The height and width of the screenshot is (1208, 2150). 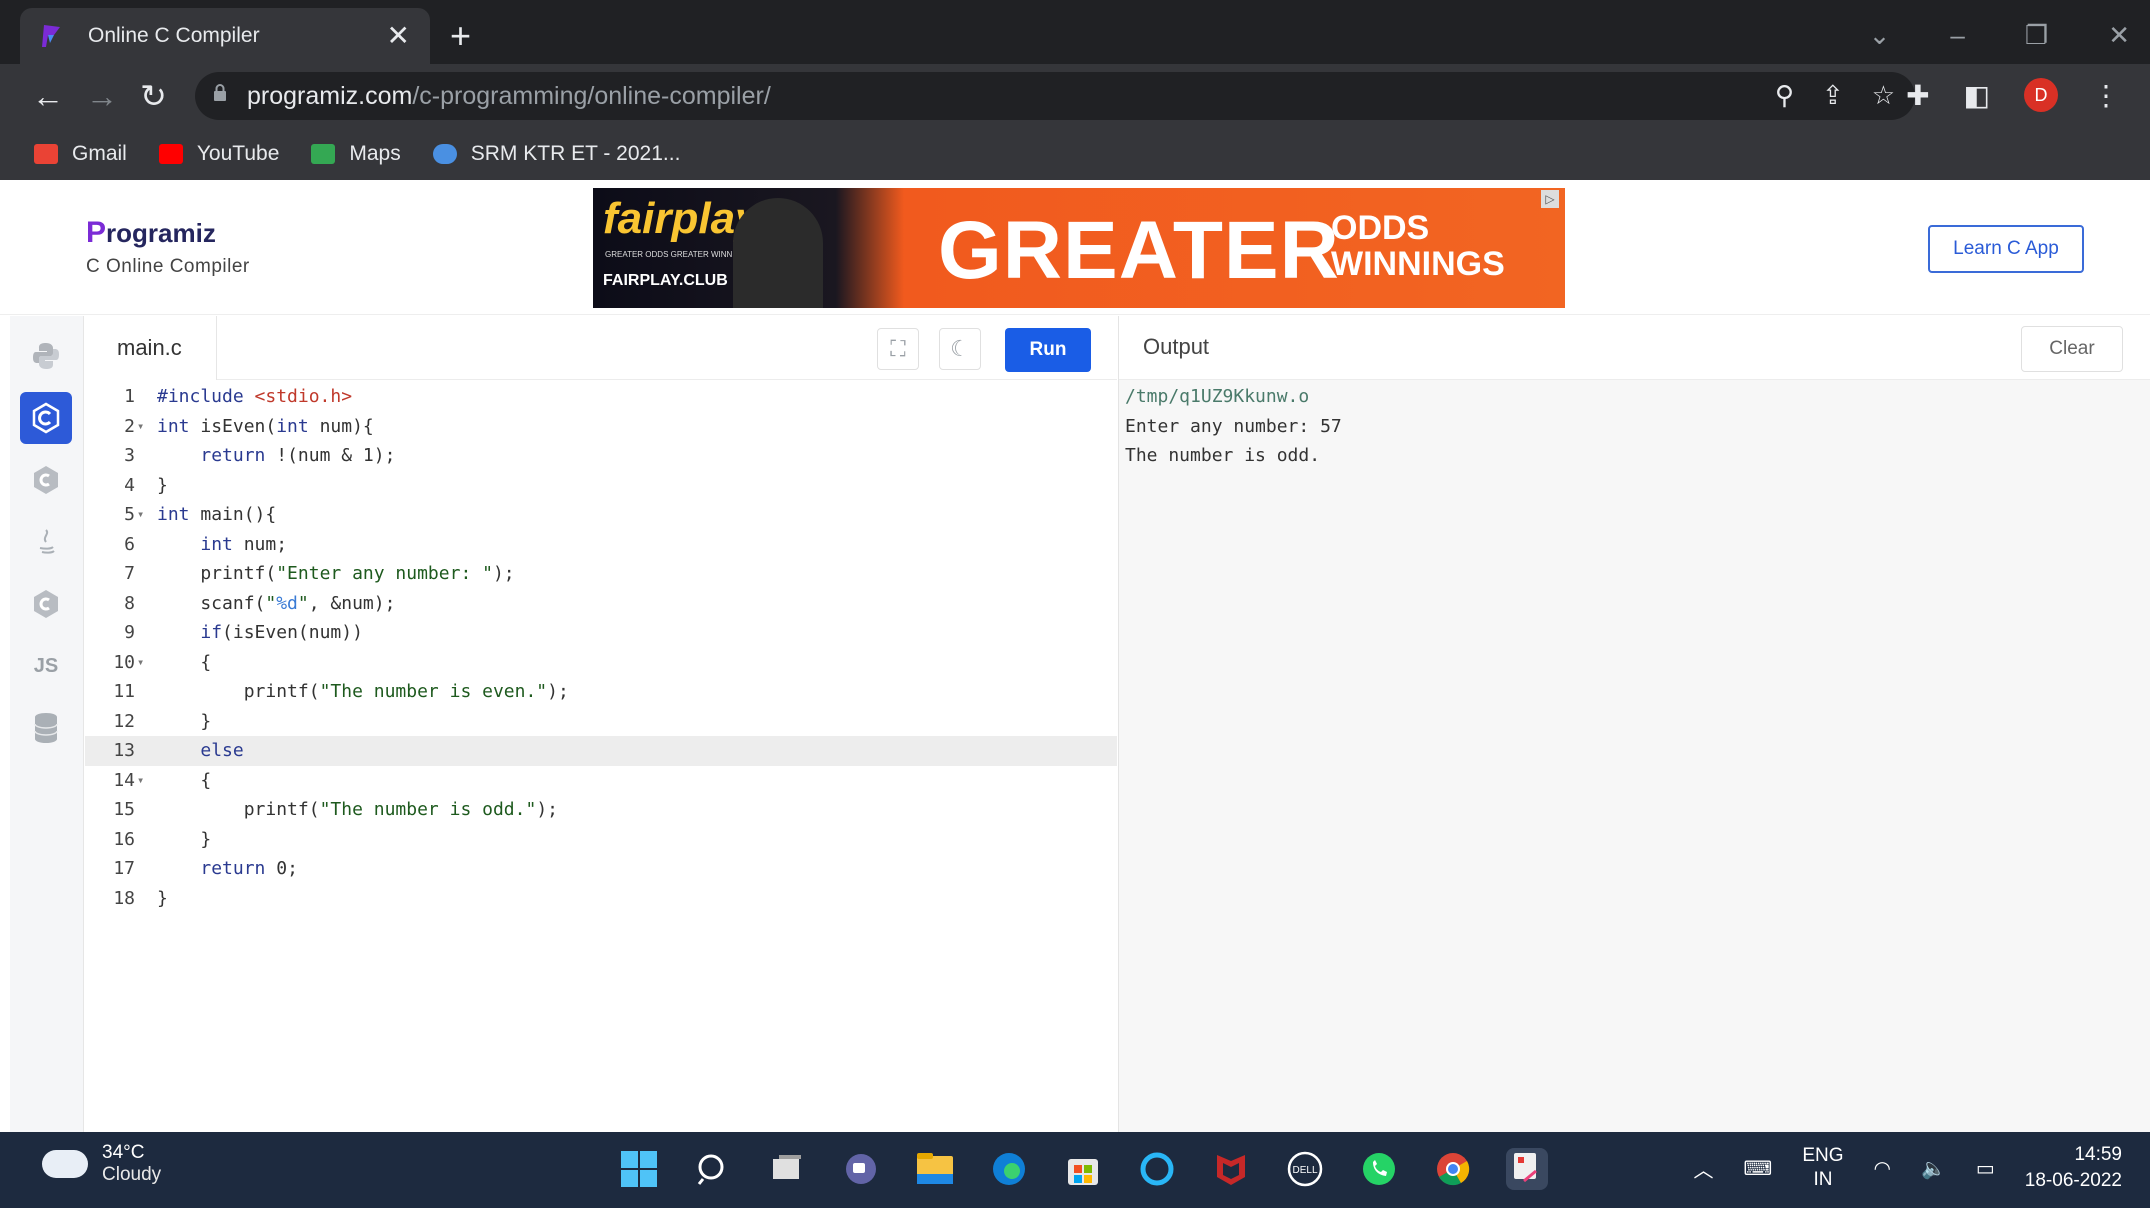 What do you see at coordinates (1917, 95) in the screenshot?
I see `extensions-icon: ✚` at bounding box center [1917, 95].